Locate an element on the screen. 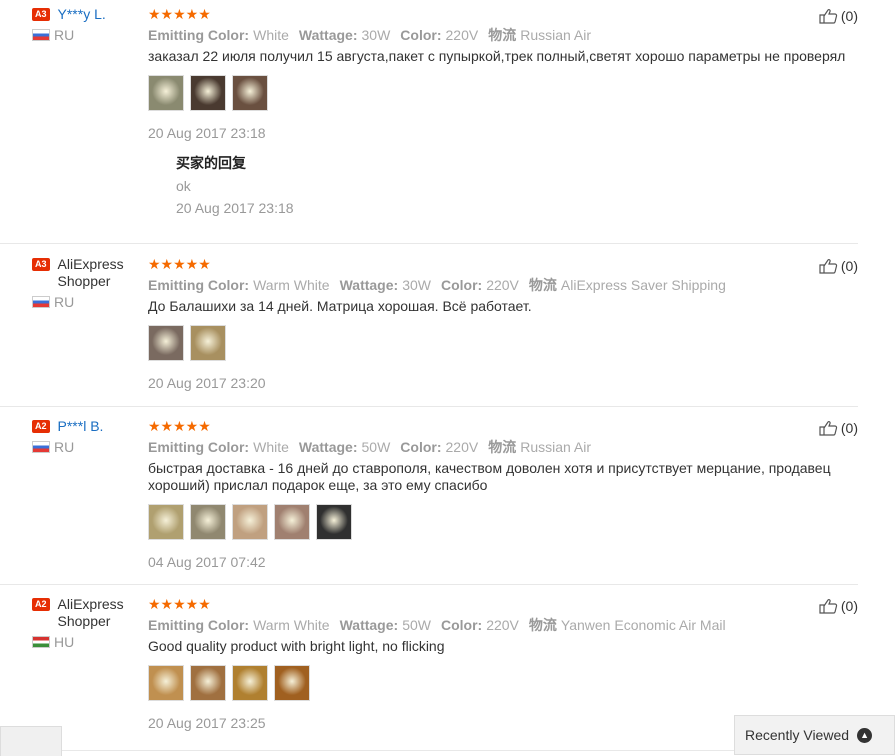 This screenshot has width=895, height=756. review-date: 20 Aug 2017 23:20 is located at coordinates (207, 383).